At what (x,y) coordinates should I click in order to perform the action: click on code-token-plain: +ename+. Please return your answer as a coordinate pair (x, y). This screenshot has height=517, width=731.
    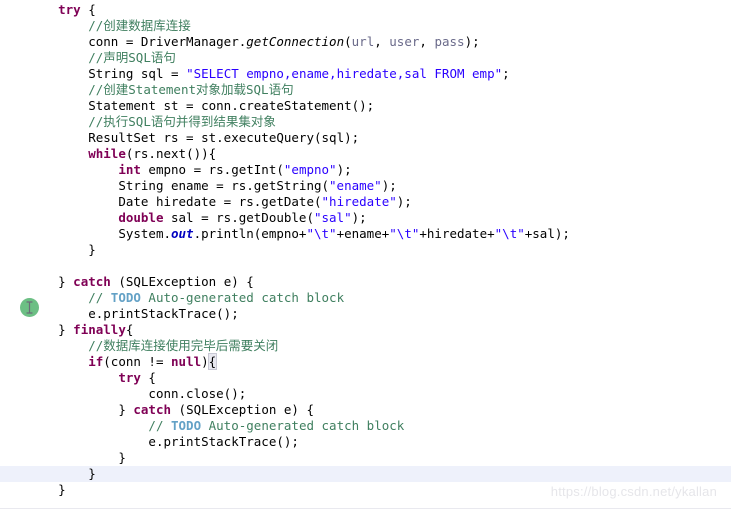
    Looking at the image, I should click on (363, 233).